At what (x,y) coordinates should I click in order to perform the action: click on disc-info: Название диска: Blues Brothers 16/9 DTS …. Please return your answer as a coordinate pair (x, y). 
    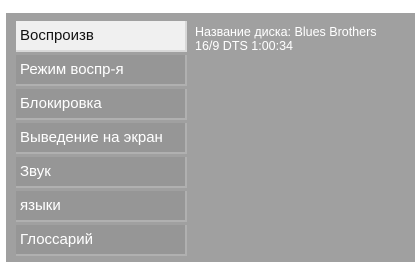
    Looking at the image, I should click on (304, 39).